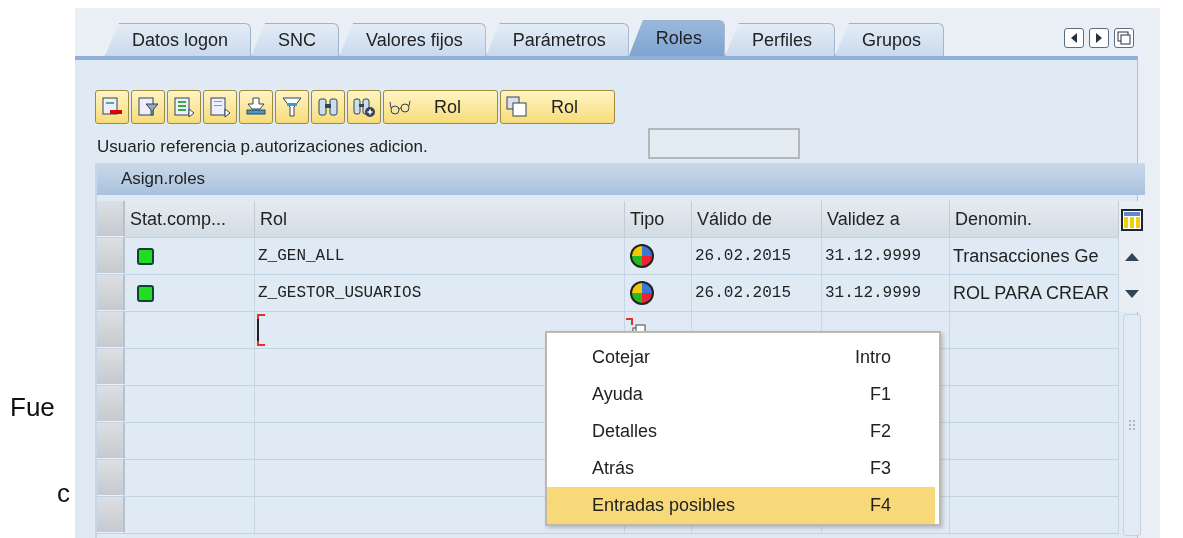  Describe the element at coordinates (741, 505) in the screenshot. I see `menu-item: Entradas posibles F4` at that location.